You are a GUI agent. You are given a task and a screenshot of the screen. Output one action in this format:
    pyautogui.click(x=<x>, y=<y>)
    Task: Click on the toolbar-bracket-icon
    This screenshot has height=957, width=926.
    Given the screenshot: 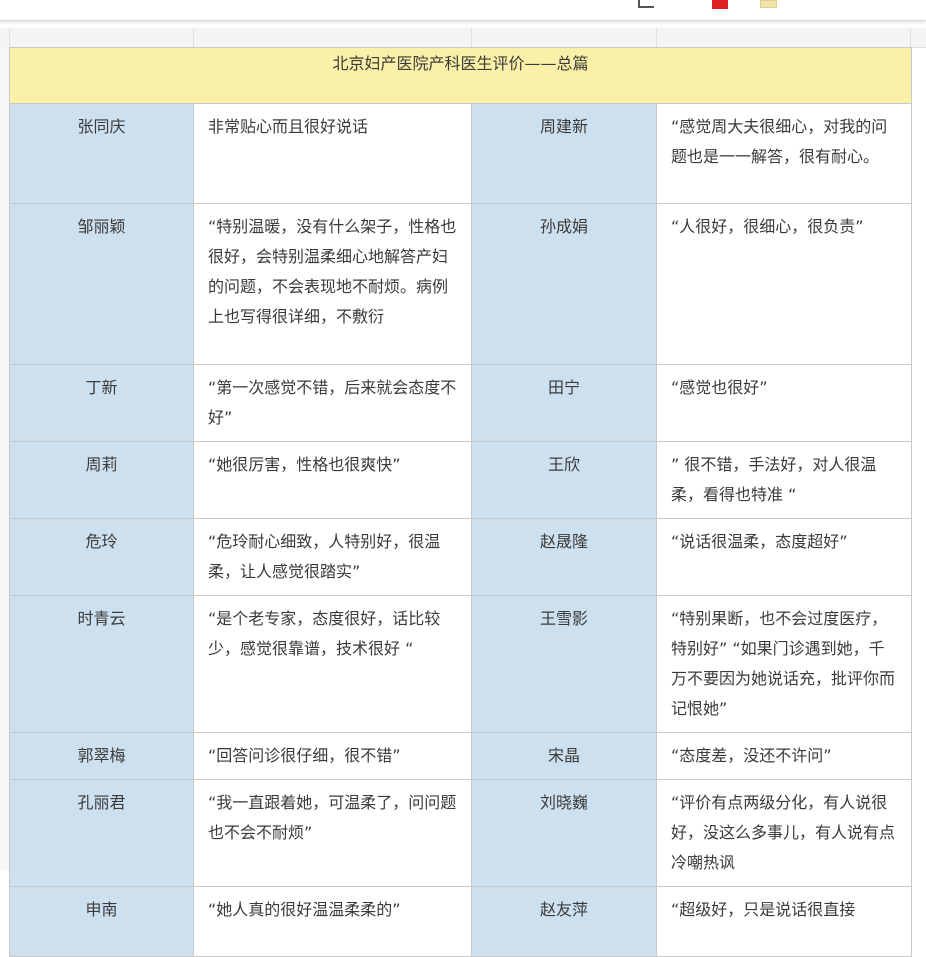 What is the action you would take?
    pyautogui.click(x=646, y=4)
    